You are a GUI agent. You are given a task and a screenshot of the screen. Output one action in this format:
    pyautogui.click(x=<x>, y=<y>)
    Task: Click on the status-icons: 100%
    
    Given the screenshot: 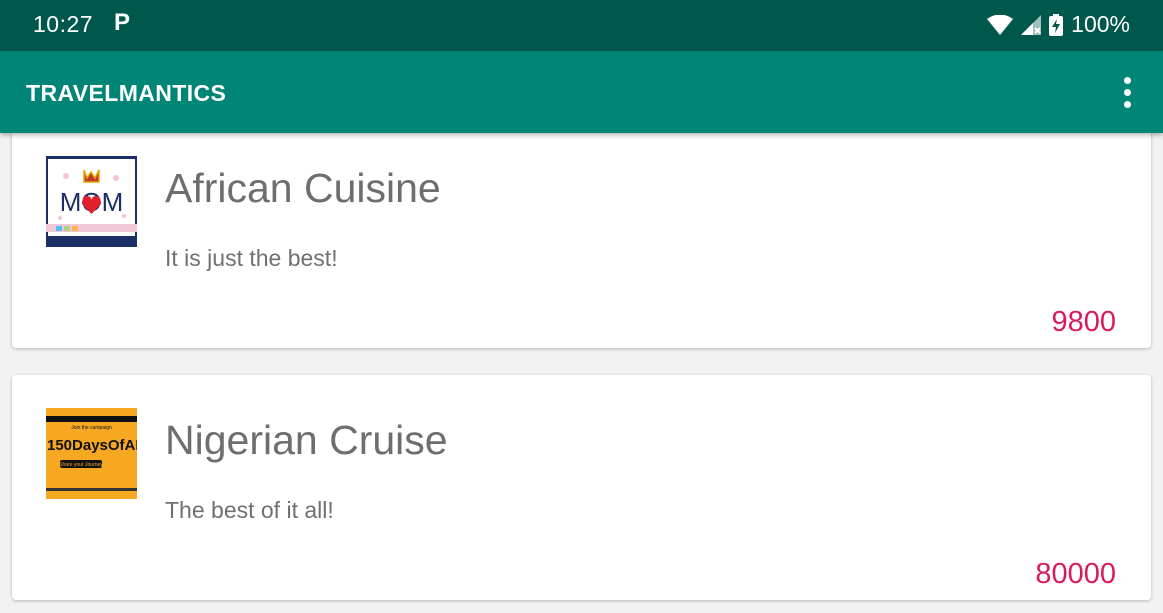 What is the action you would take?
    pyautogui.click(x=1058, y=24)
    